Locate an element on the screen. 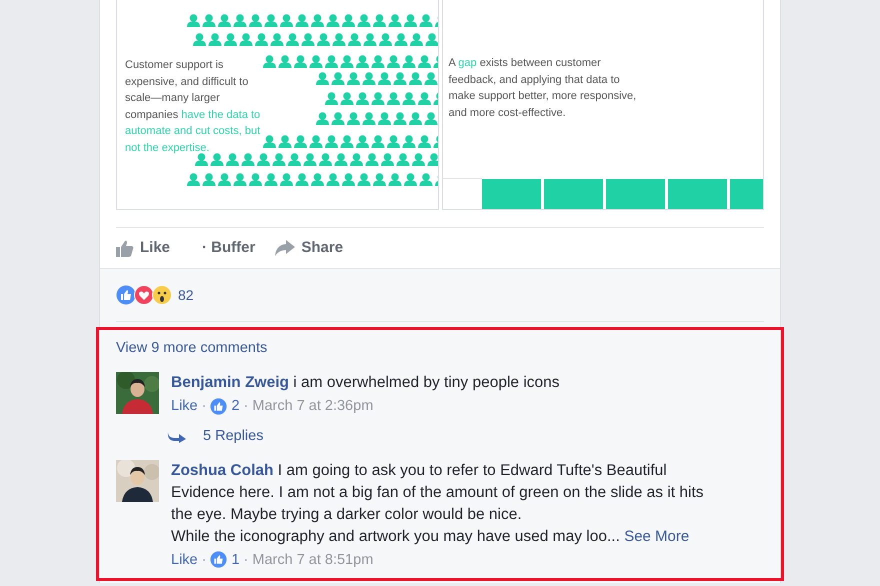 The height and width of the screenshot is (586, 880). author-link: Zoshua Colah is located at coordinates (222, 470).